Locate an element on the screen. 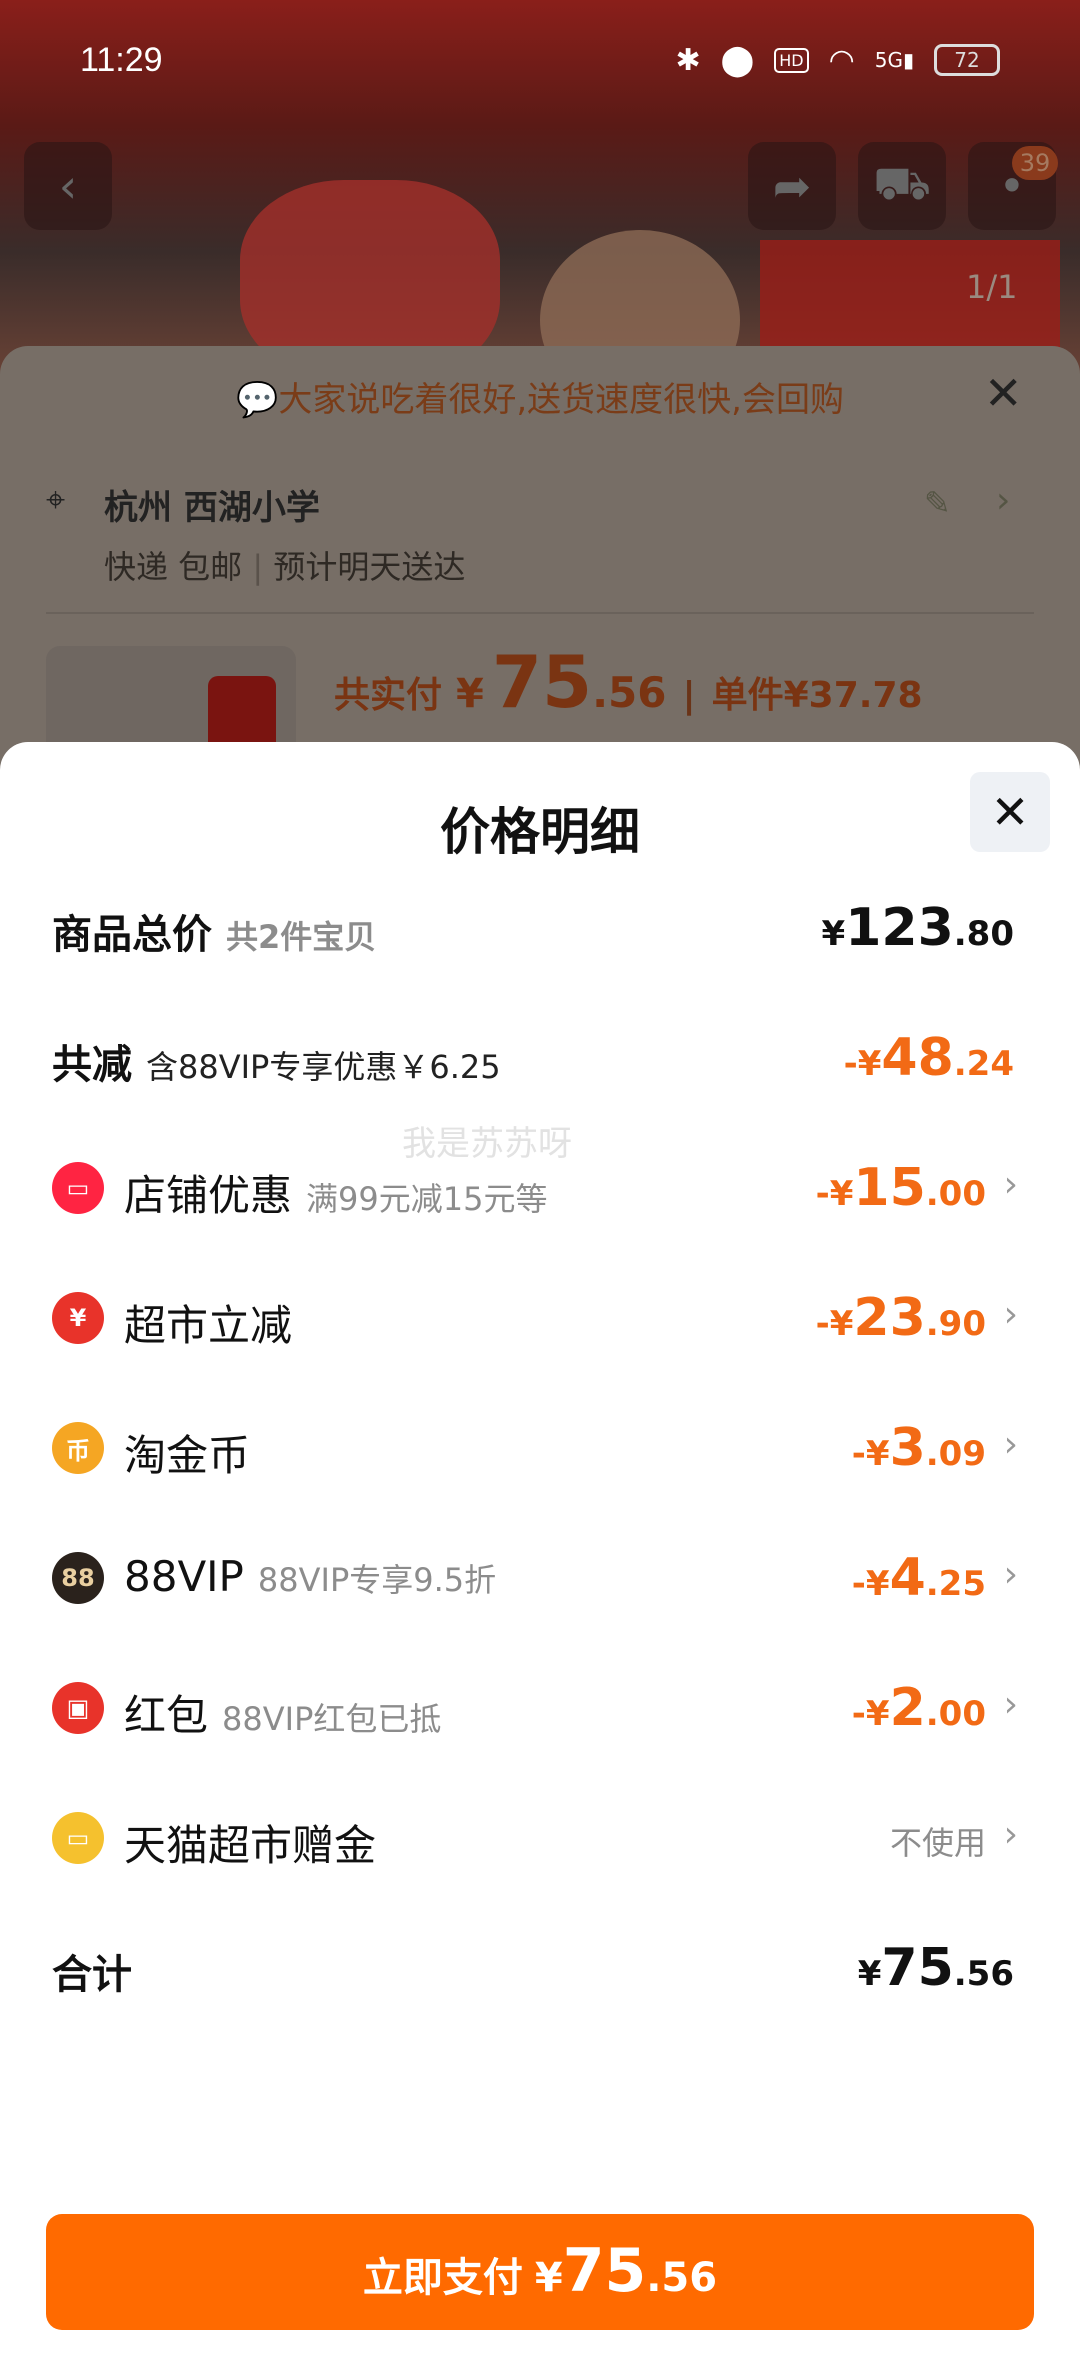  location-pin-icon: ⌖ is located at coordinates (56, 500).